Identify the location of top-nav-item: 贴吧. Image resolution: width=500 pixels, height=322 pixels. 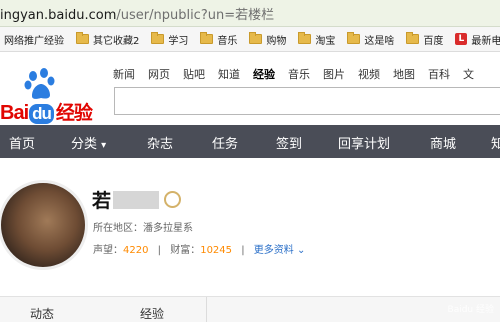
(194, 74).